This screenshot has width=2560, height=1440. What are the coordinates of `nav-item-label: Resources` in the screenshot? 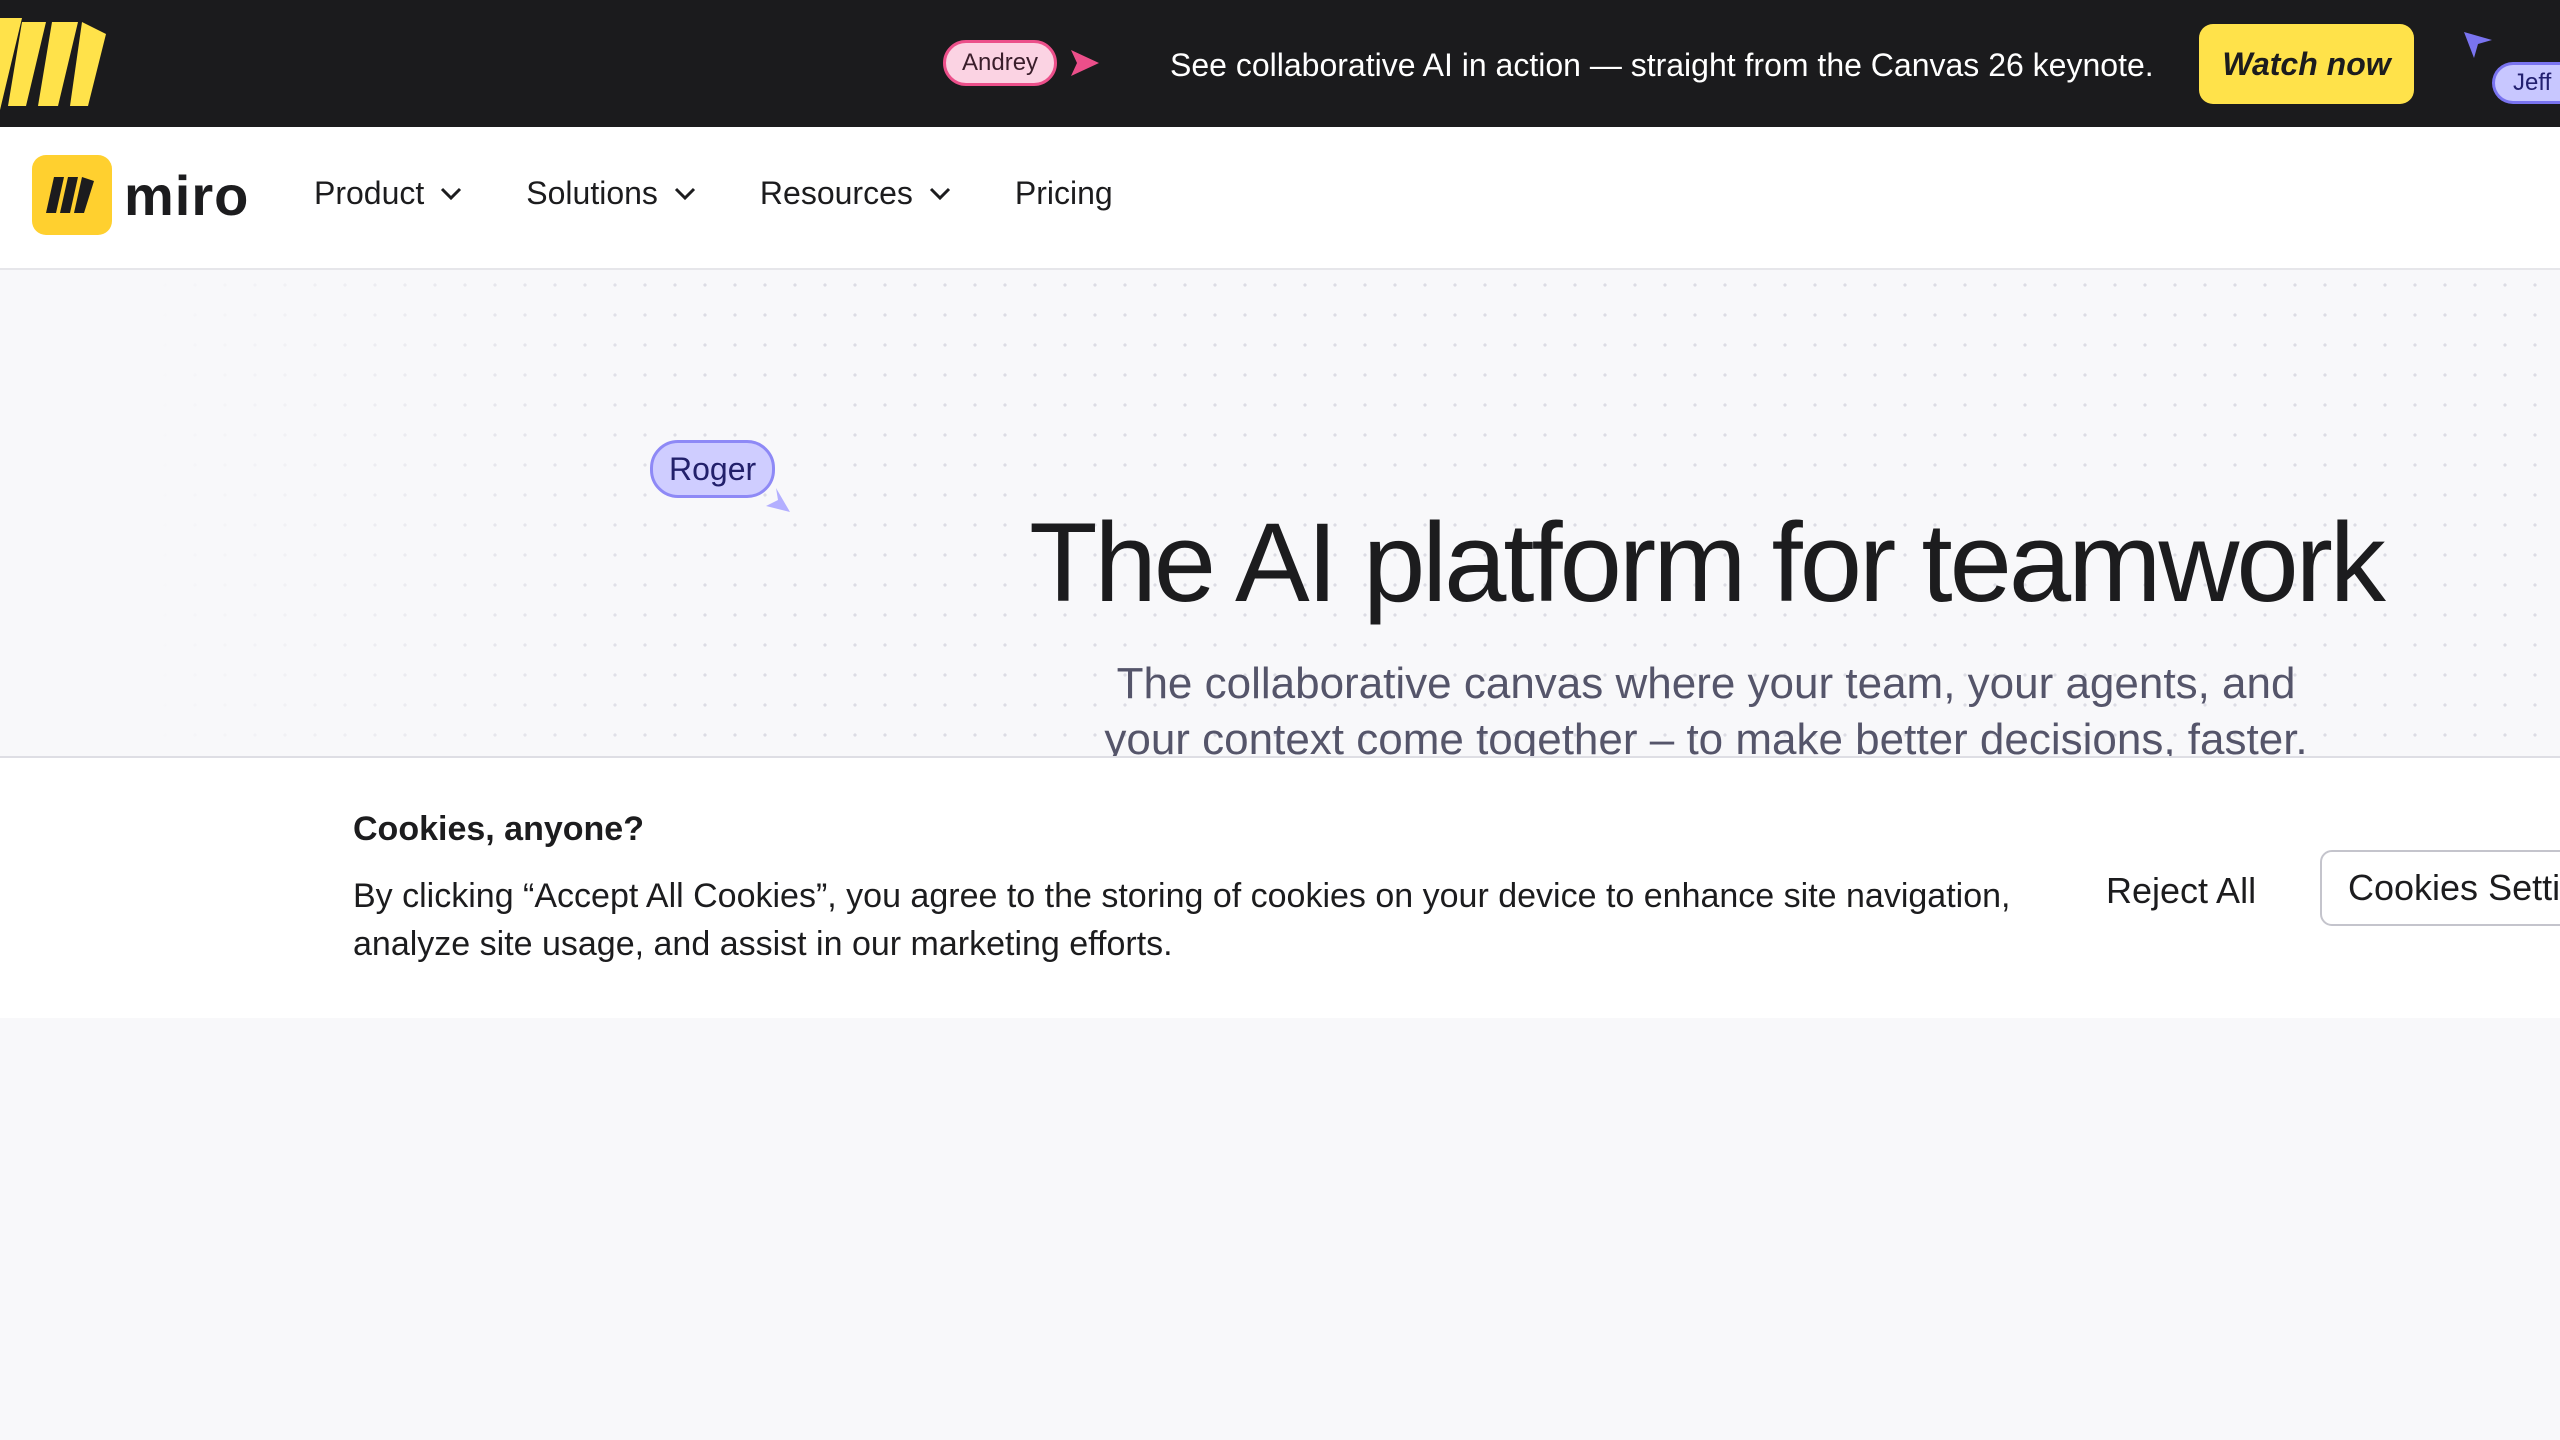 It's located at (836, 193).